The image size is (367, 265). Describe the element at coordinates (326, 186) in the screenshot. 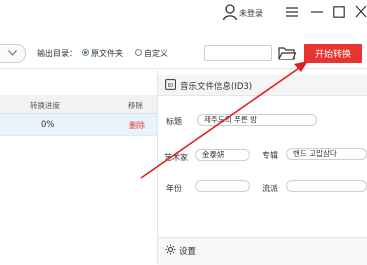

I see `genre-input` at that location.